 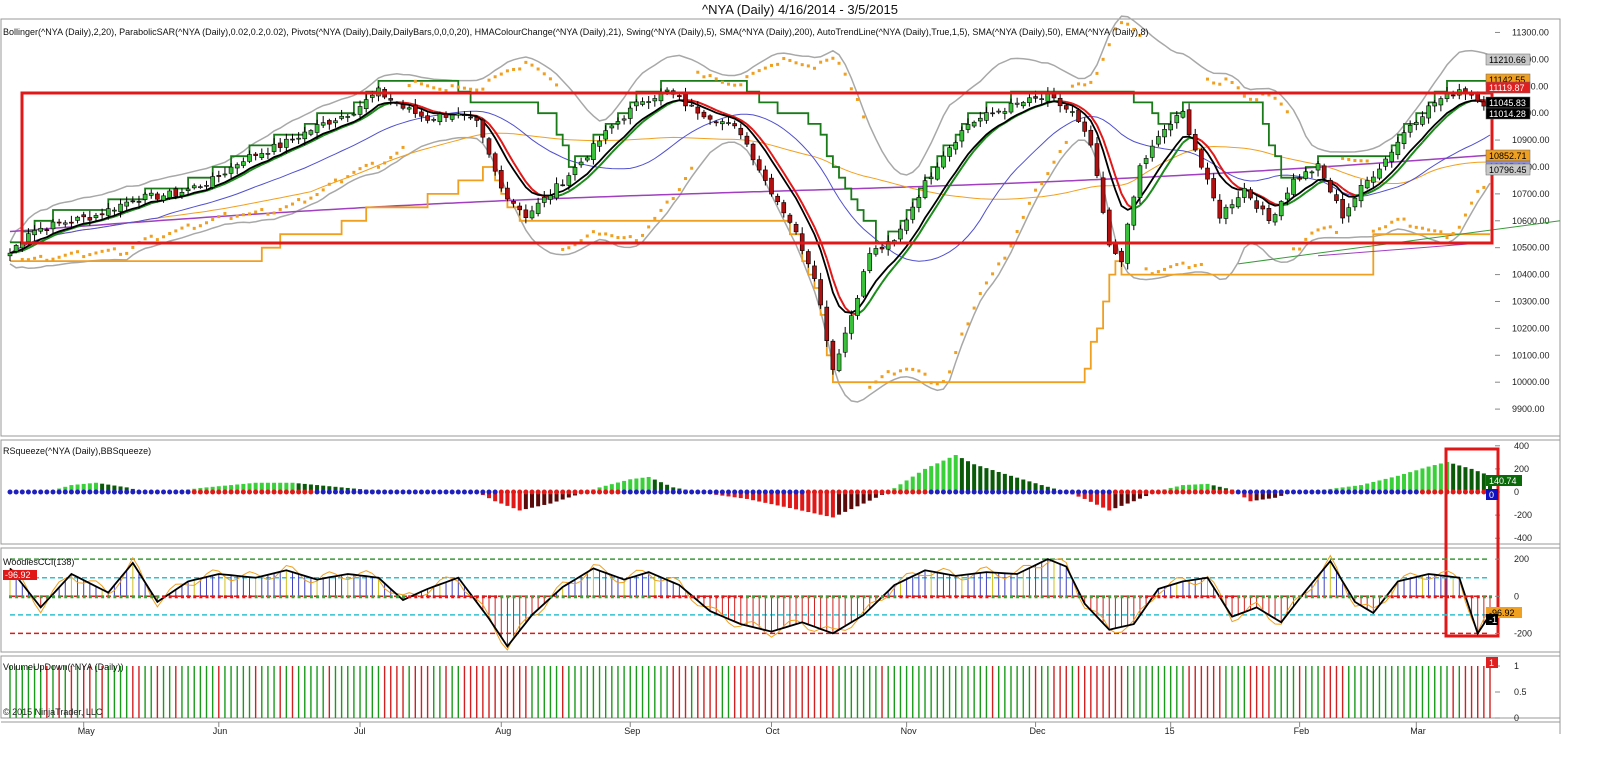 I want to click on price-axis-label: 10700.00, so click(x=1531, y=194).